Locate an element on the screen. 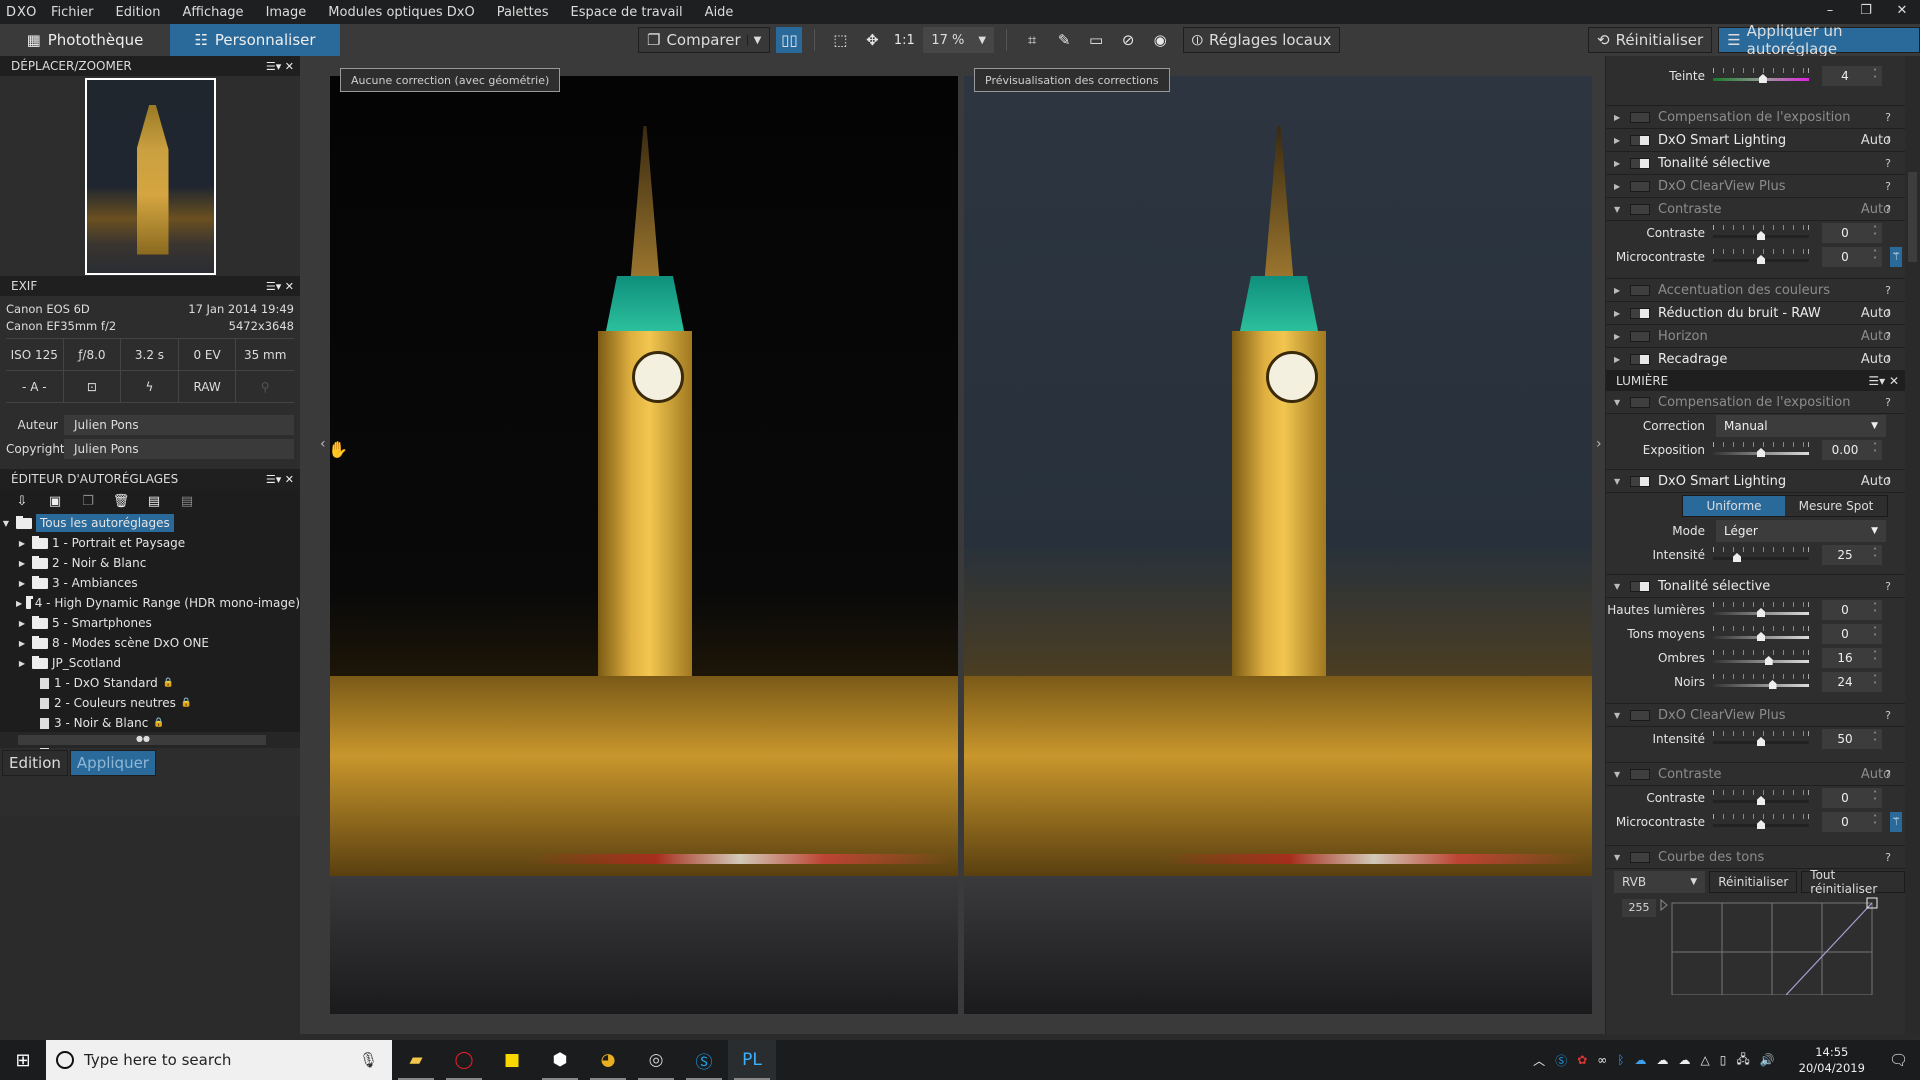 This screenshot has height=1080, width=1920. fit-screen-button: ⬚ is located at coordinates (840, 40).